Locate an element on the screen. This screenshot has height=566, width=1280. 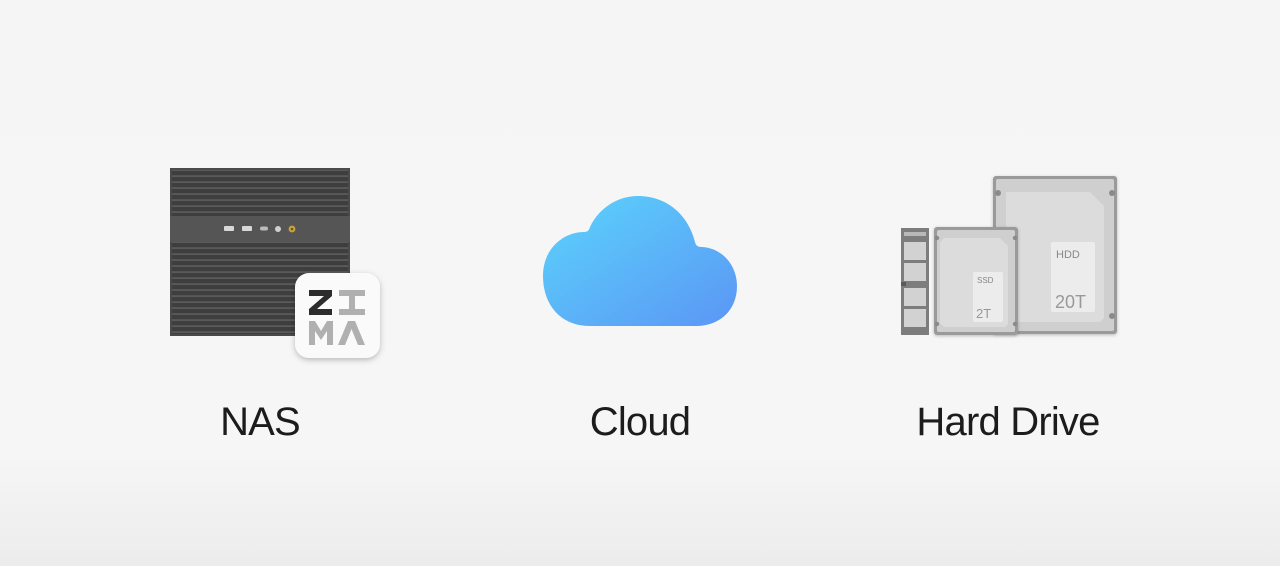
ssd-type-label: SSD is located at coordinates (985, 280).